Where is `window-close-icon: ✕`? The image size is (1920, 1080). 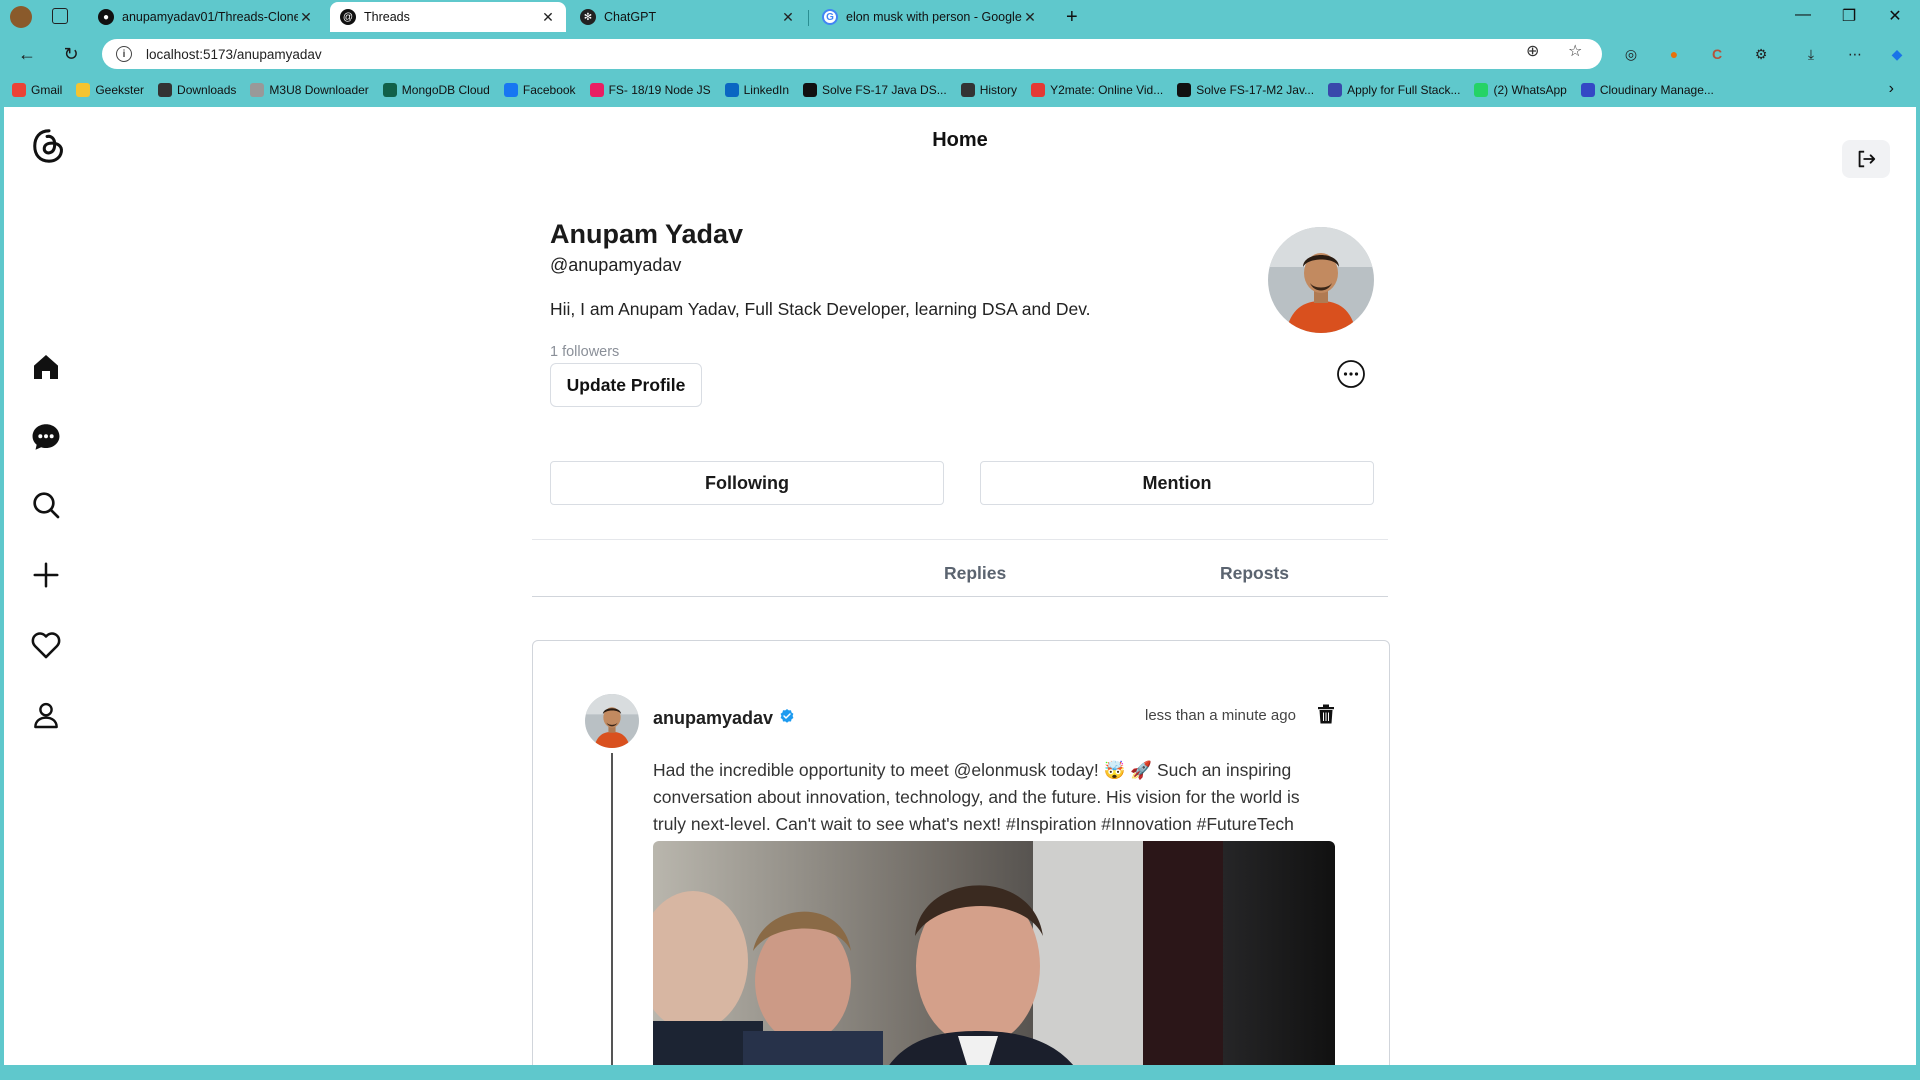
window-close-icon: ✕ is located at coordinates (1895, 16).